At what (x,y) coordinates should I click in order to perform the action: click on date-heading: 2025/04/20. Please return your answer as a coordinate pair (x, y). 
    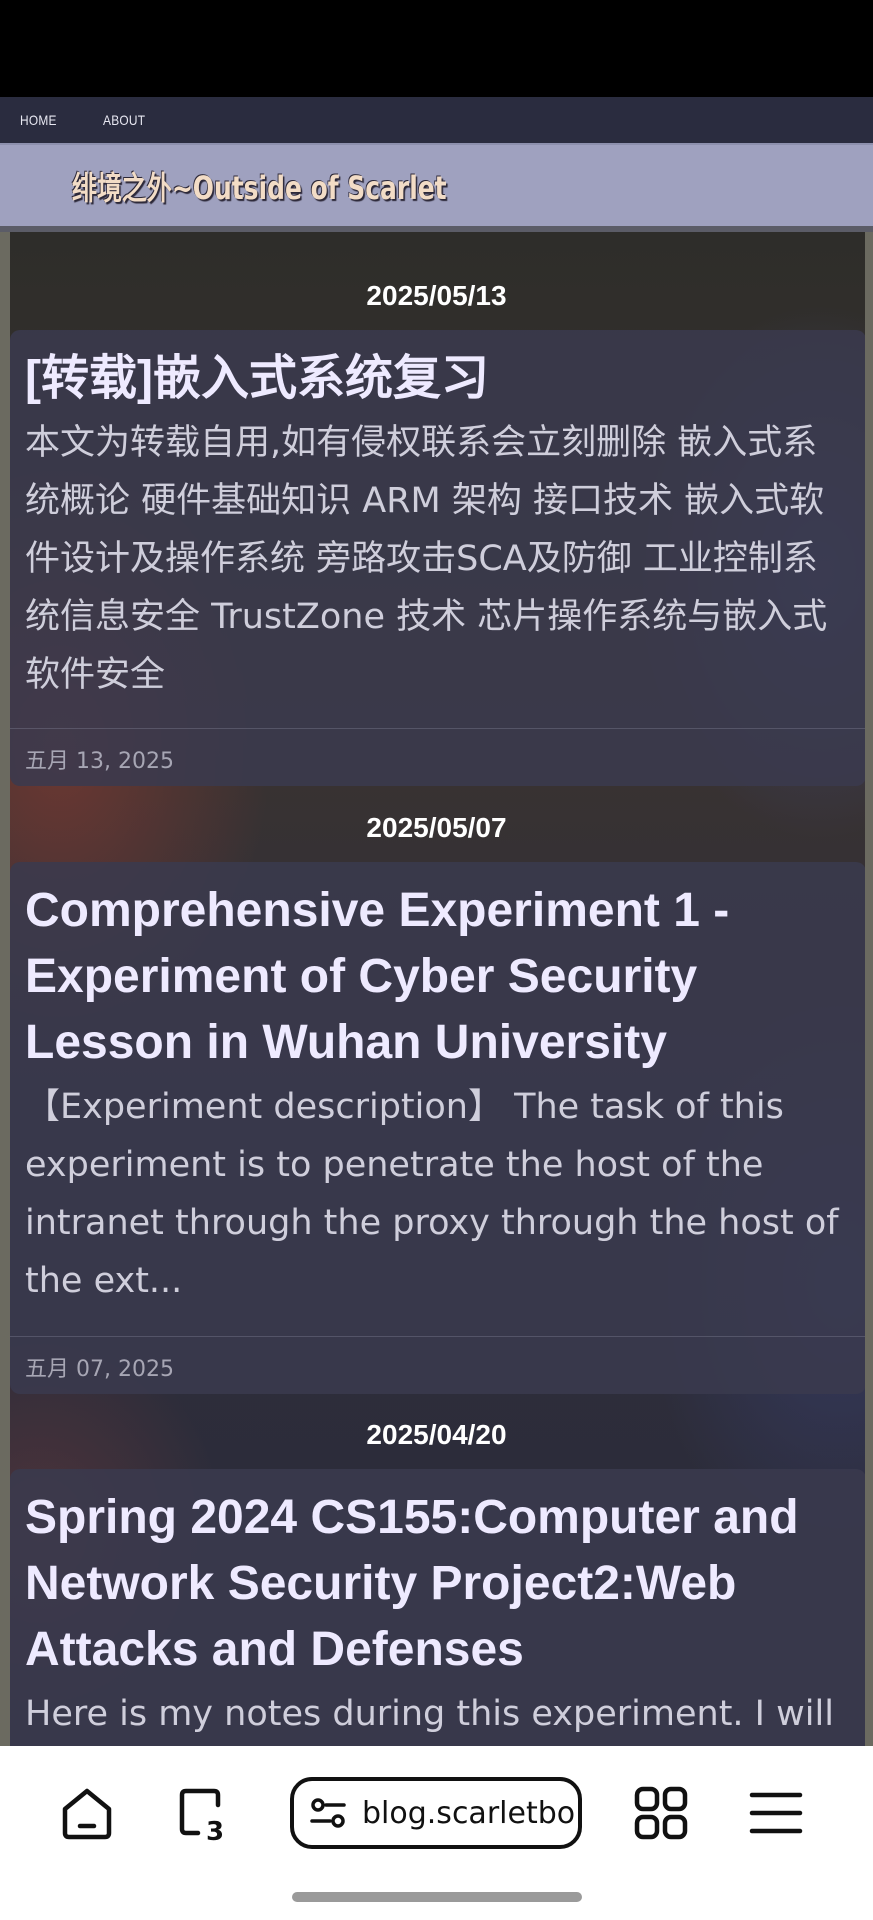
    Looking at the image, I should click on (436, 1434).